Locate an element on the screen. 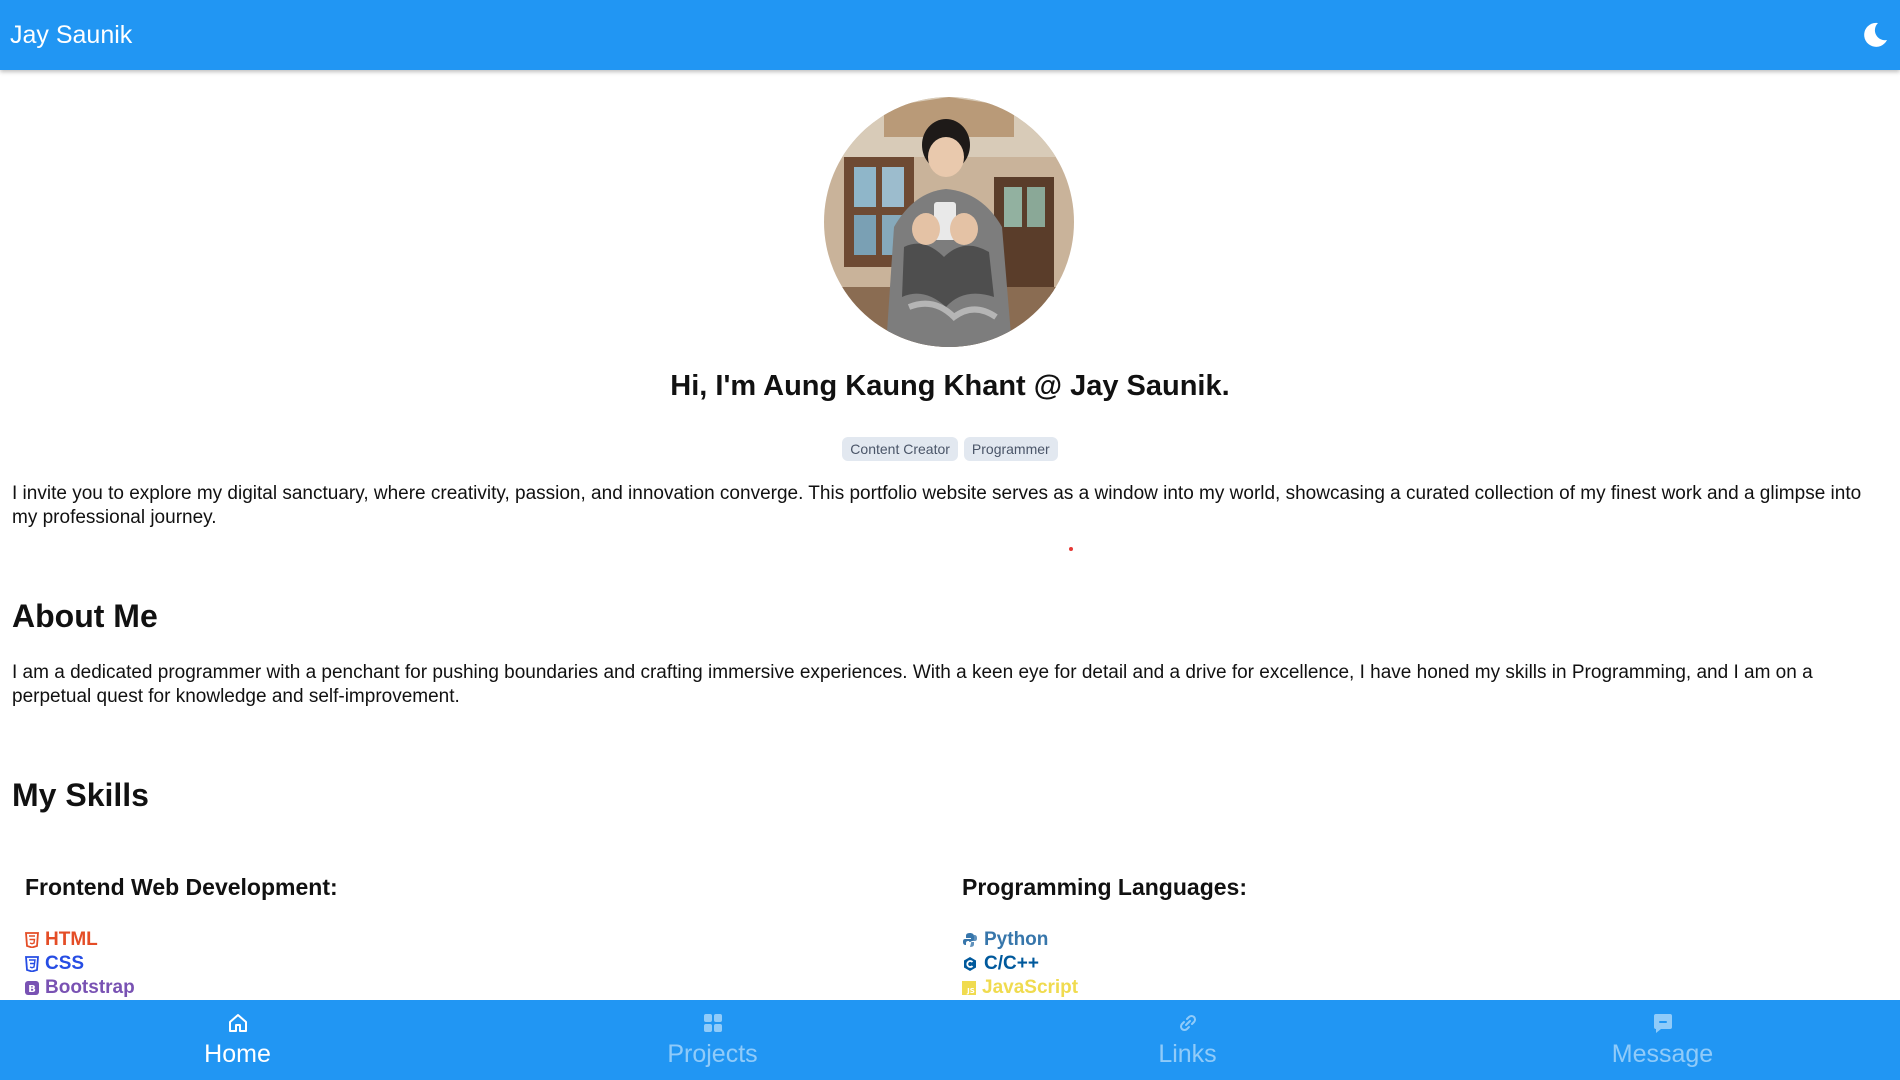 Image resolution: width=1900 pixels, height=1080 pixels. message-icon is located at coordinates (1662, 1023).